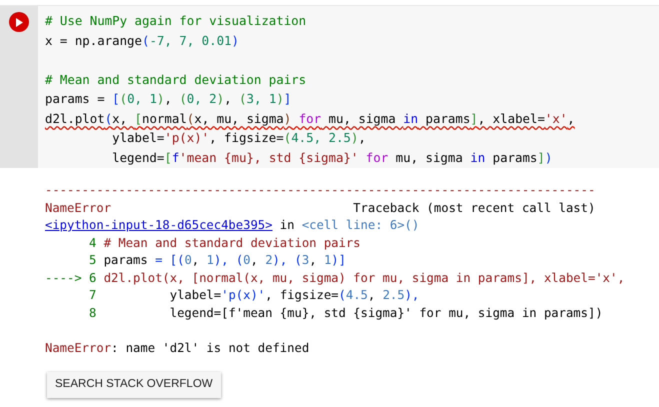 This screenshot has height=407, width=659. I want to click on code-line: # Mean and standard deviation pairs, so click(175, 79).